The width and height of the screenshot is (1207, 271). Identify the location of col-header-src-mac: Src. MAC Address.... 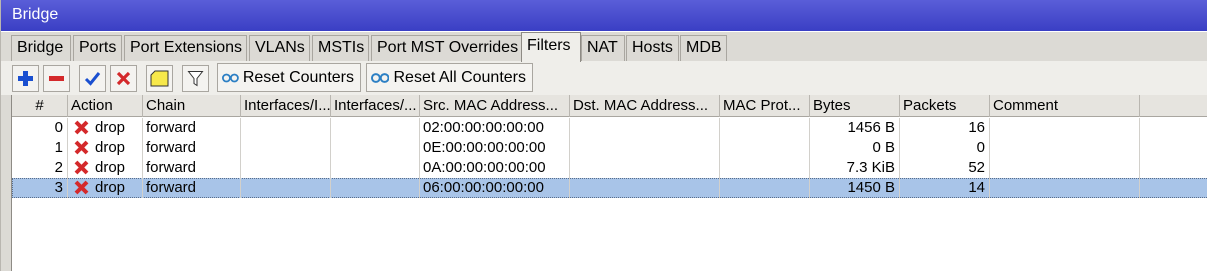
(495, 106).